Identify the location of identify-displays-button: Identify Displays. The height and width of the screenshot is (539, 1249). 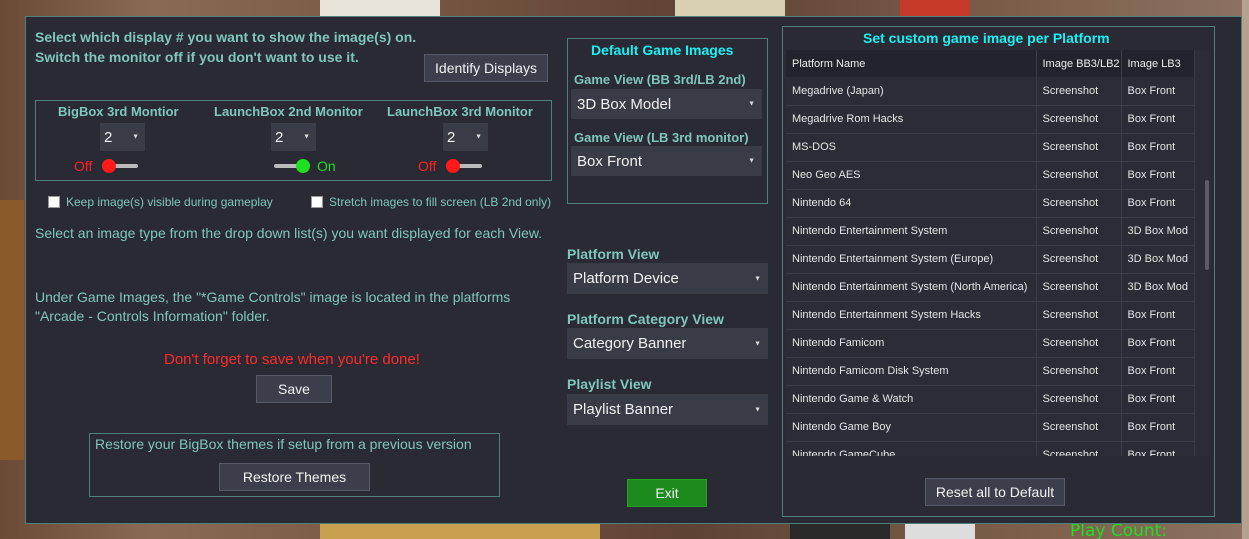
(486, 68).